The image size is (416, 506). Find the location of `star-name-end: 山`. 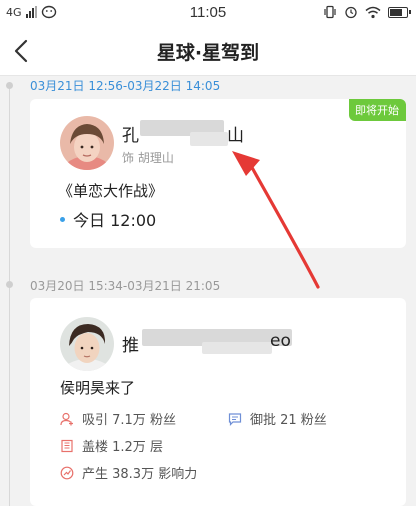

star-name-end: 山 is located at coordinates (235, 136).